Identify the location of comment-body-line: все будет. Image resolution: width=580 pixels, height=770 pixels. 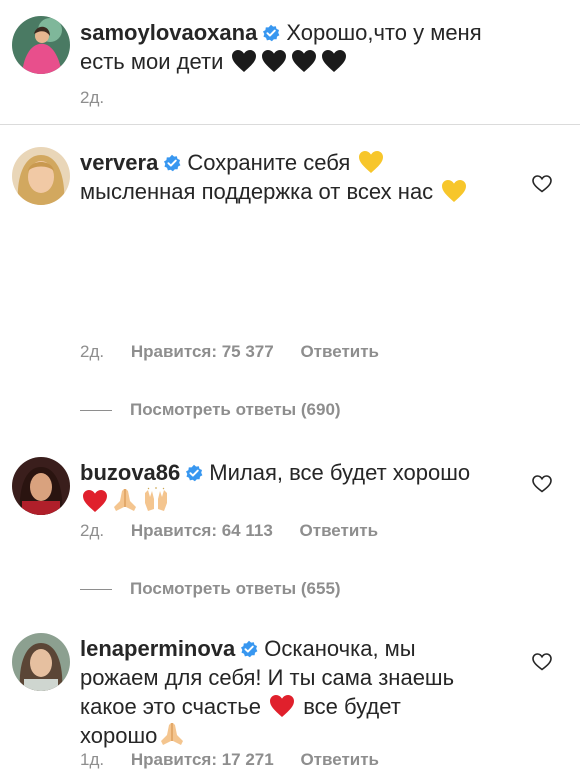
(352, 706).